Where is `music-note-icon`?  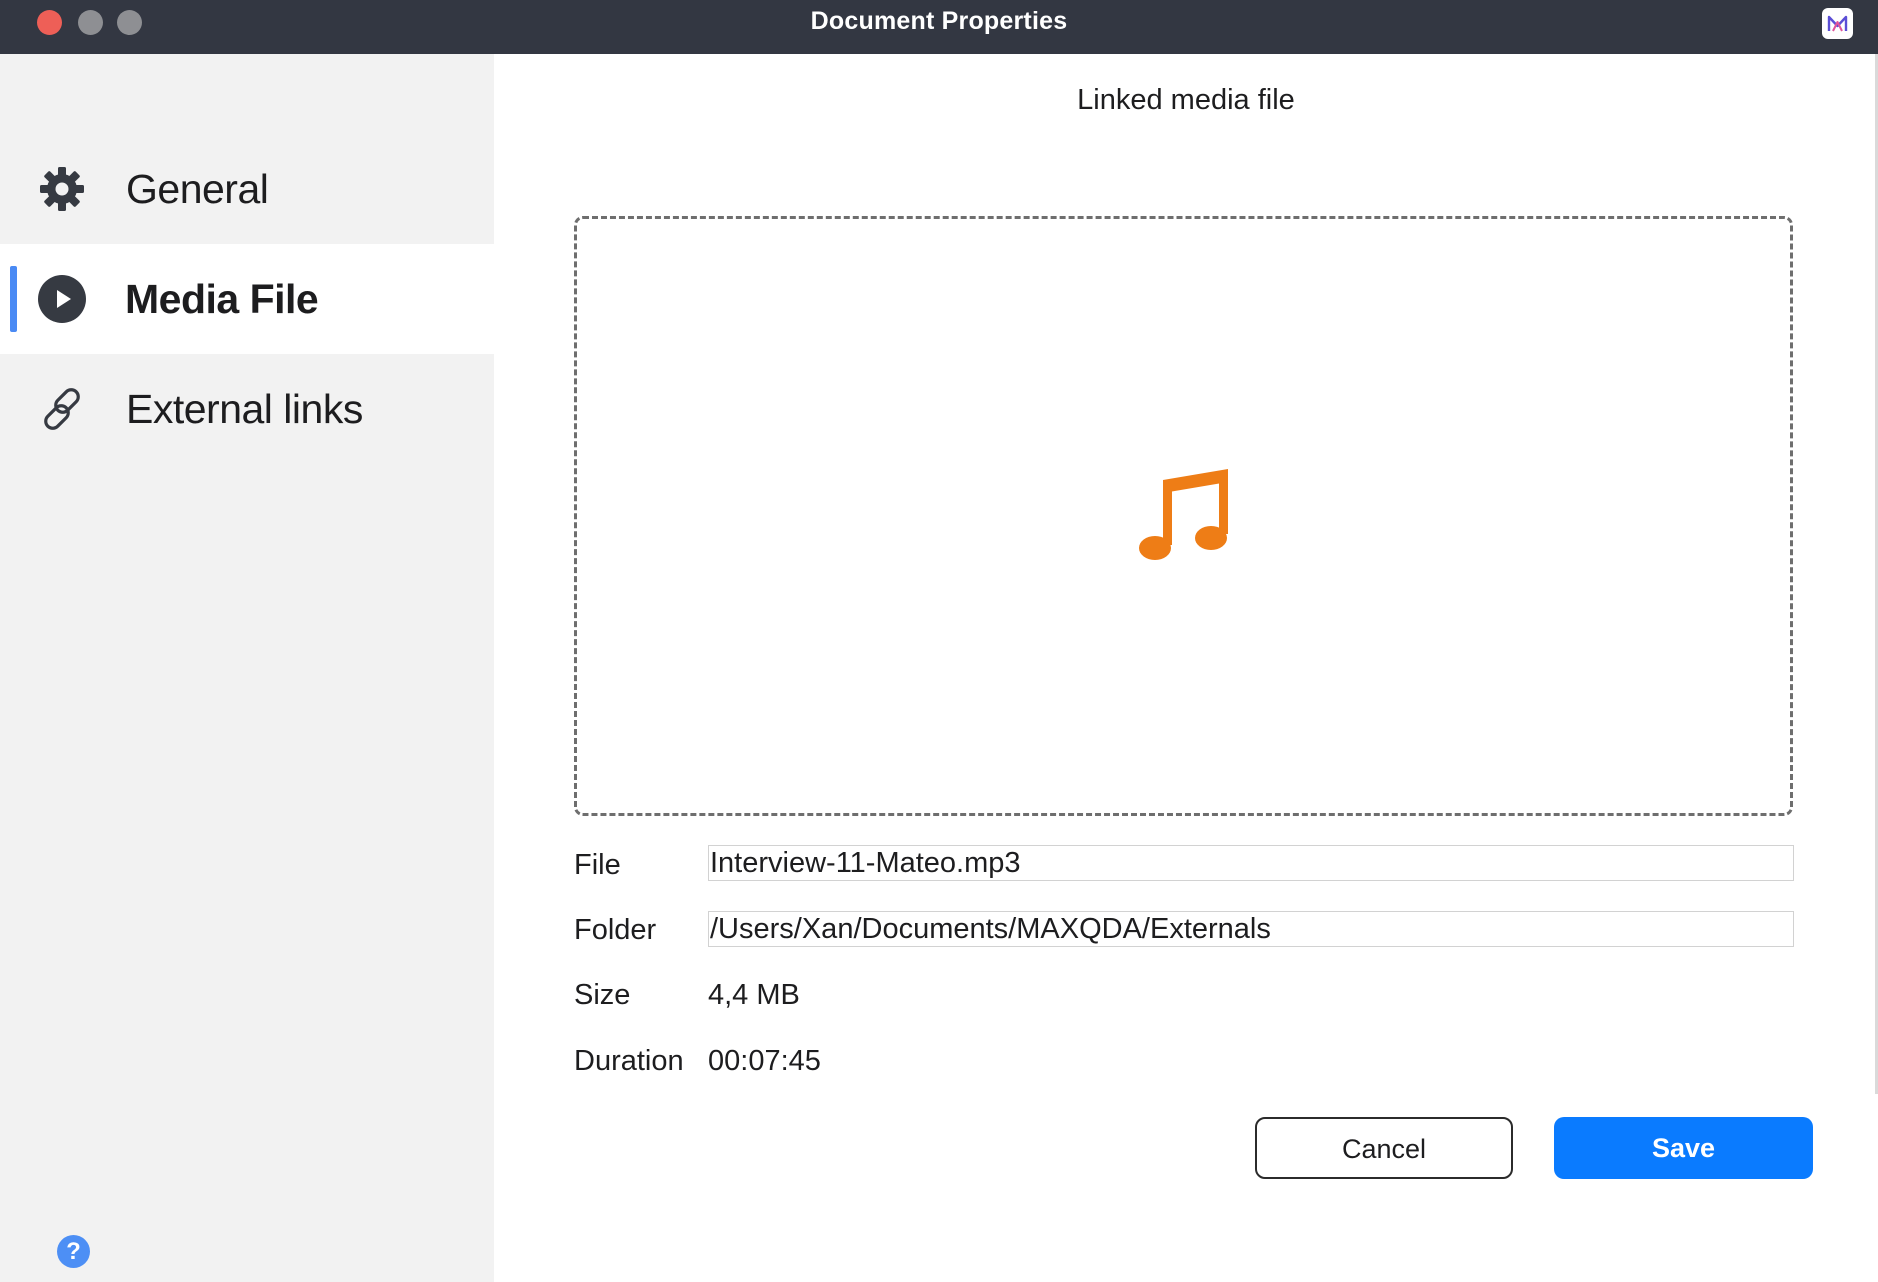 music-note-icon is located at coordinates (1184, 512).